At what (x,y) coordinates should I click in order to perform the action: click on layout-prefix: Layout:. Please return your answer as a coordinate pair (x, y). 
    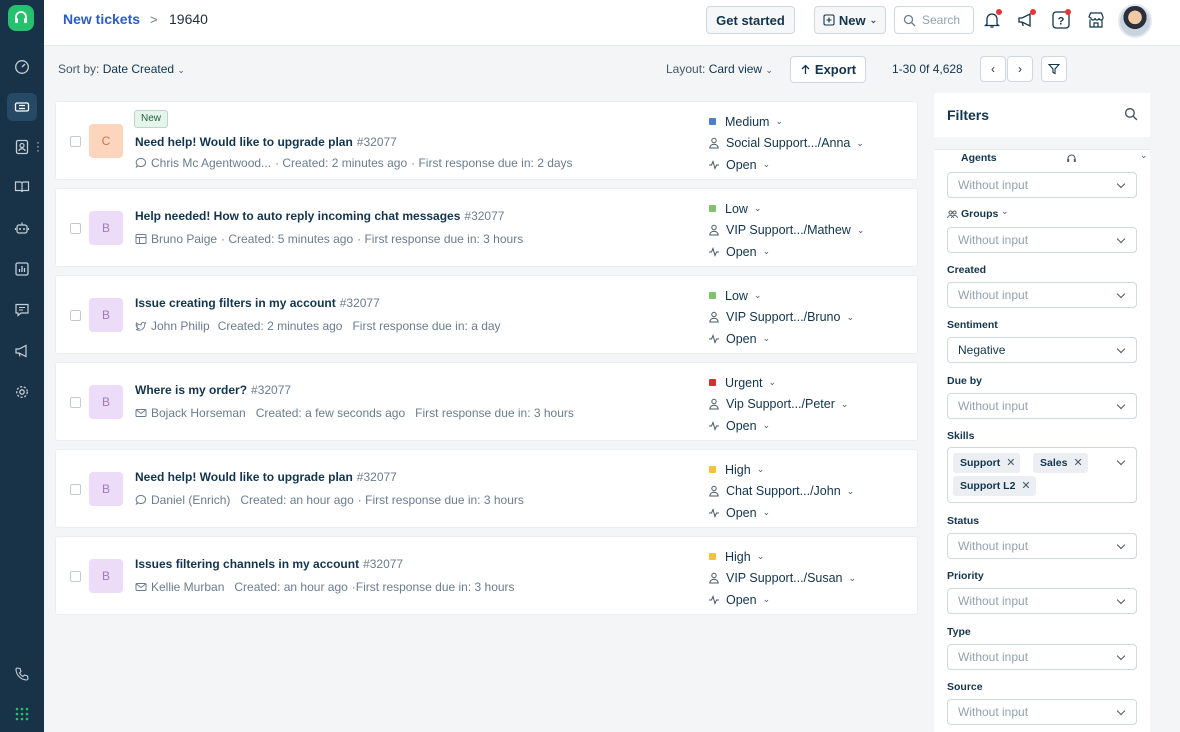
    Looking at the image, I should click on (686, 69).